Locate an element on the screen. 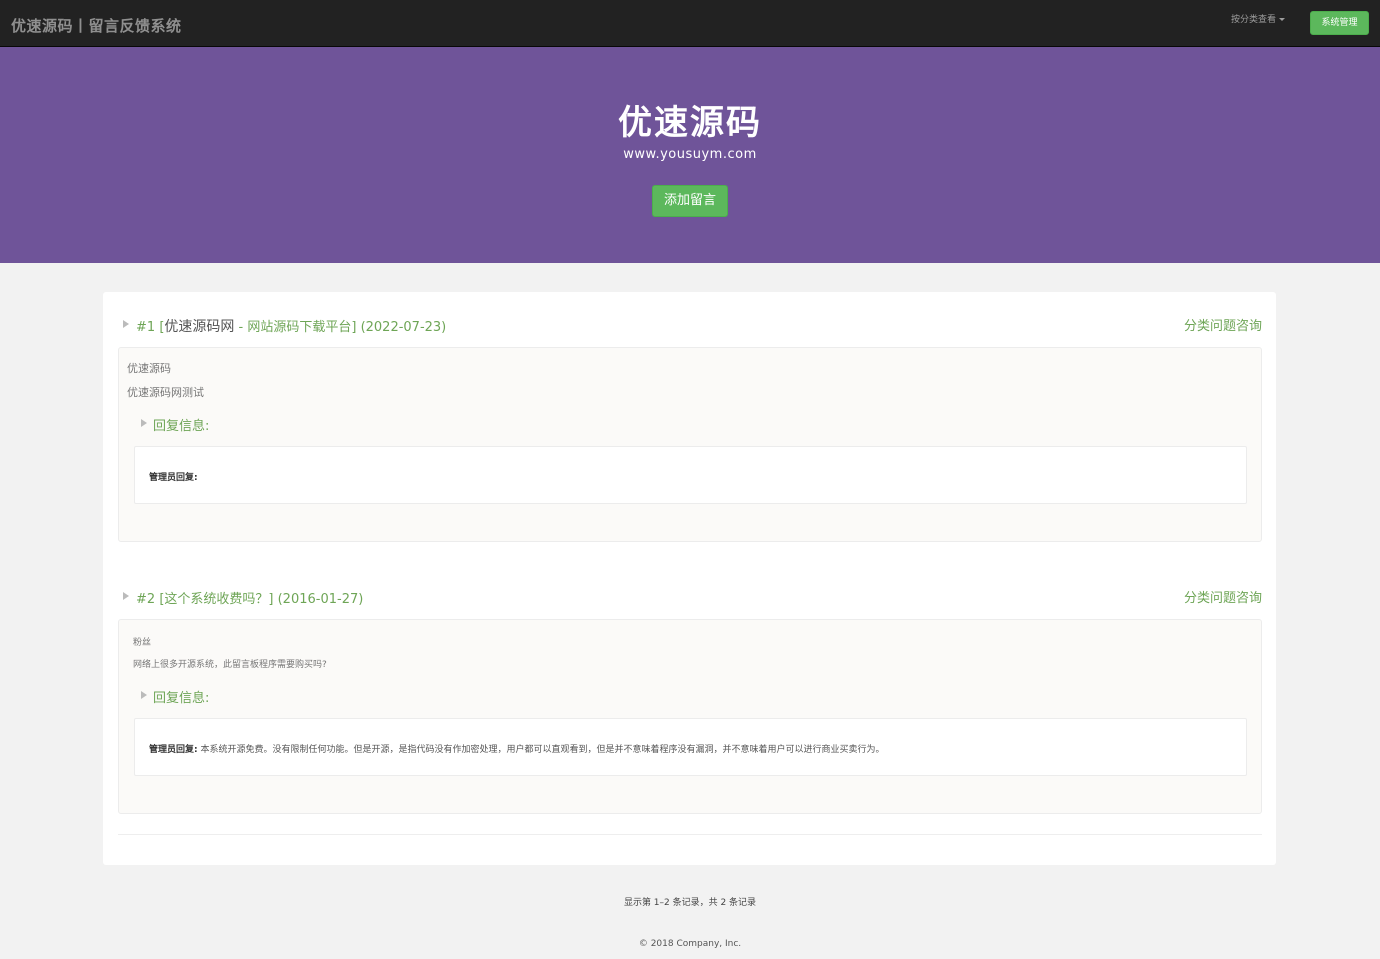 This screenshot has width=1380, height=959. message-author: 粉丝 is located at coordinates (142, 643).